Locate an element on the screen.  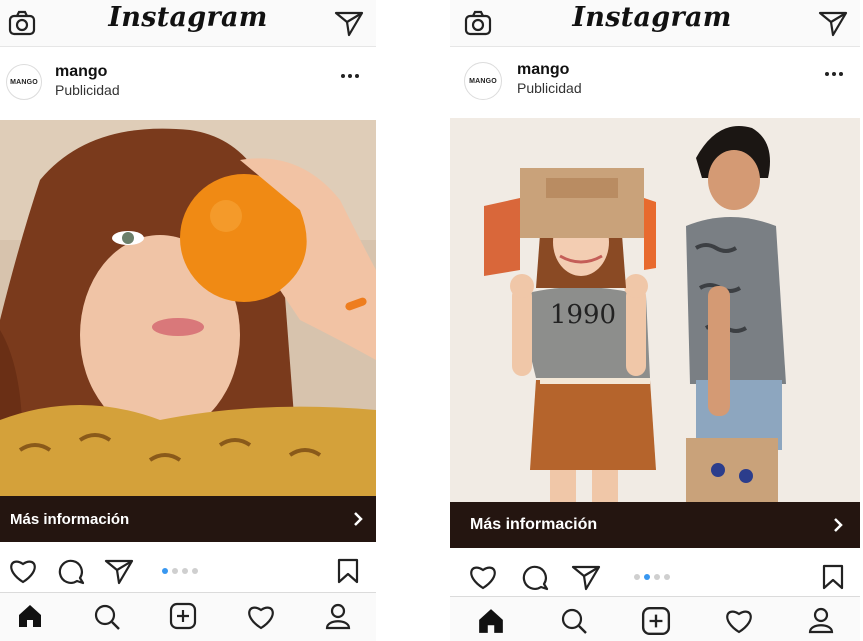
shirt-print: 1990 is located at coordinates (583, 315).